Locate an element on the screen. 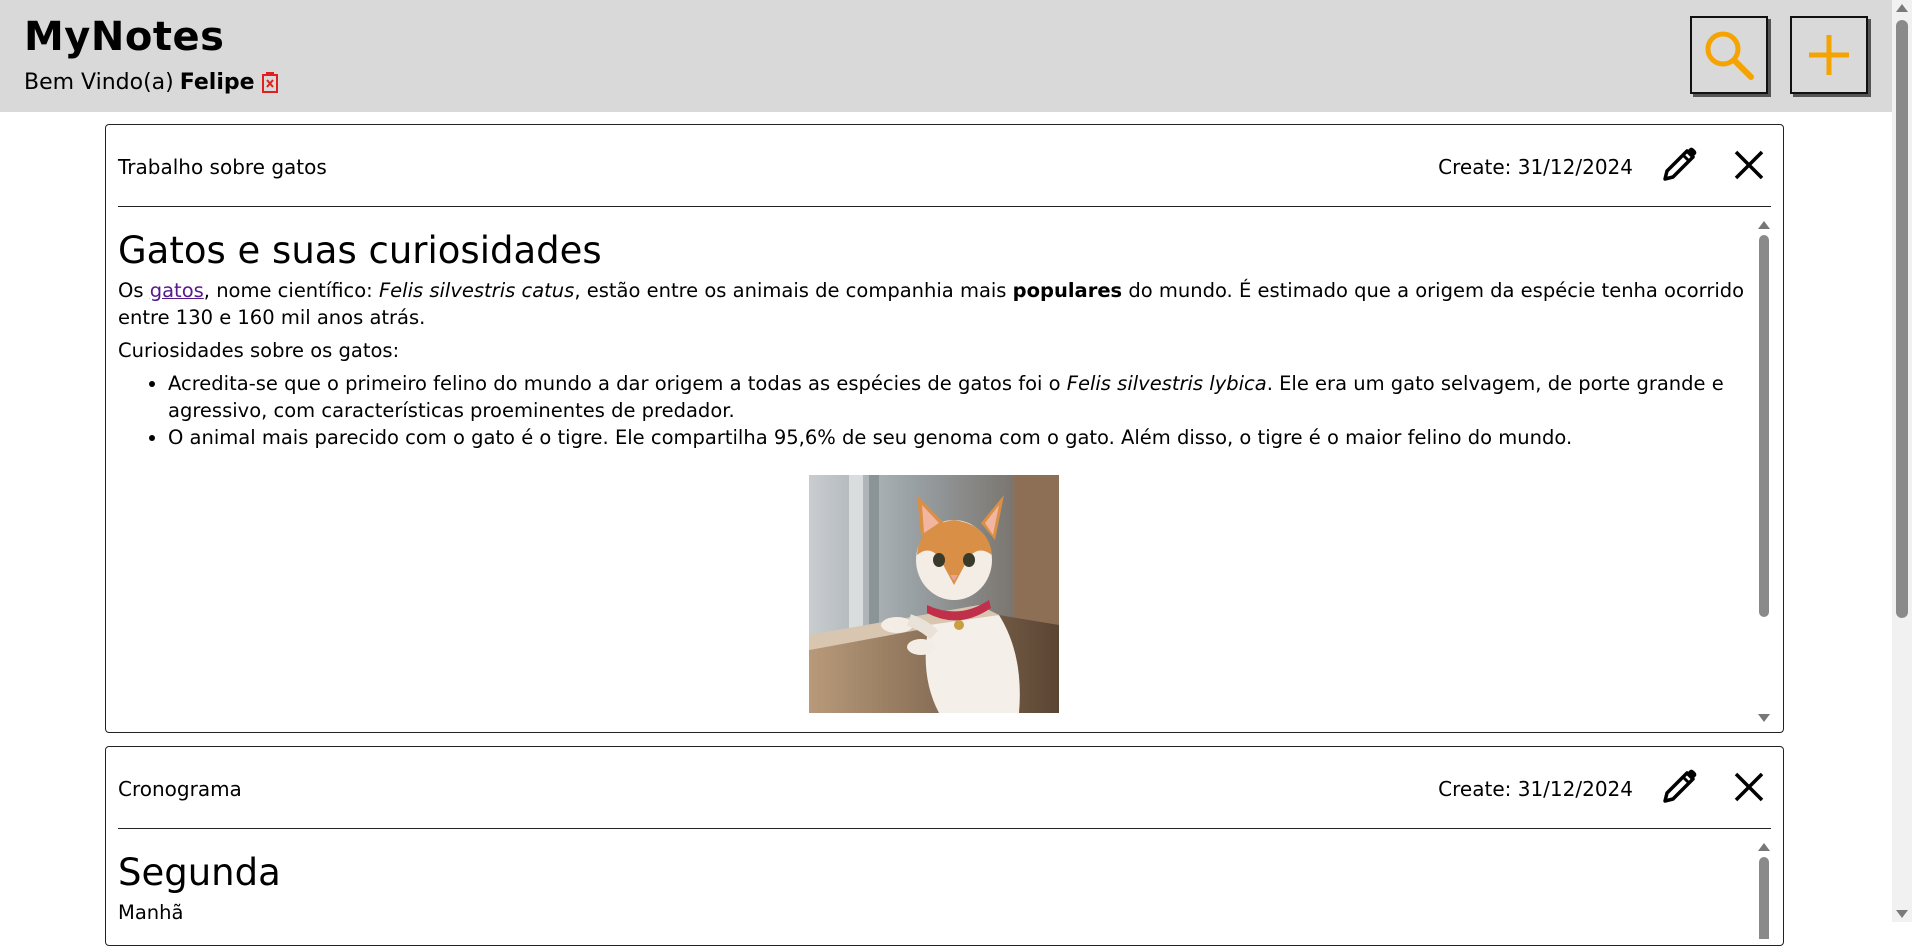 The height and width of the screenshot is (946, 1912). page-scrollbar is located at coordinates (1902, 461).